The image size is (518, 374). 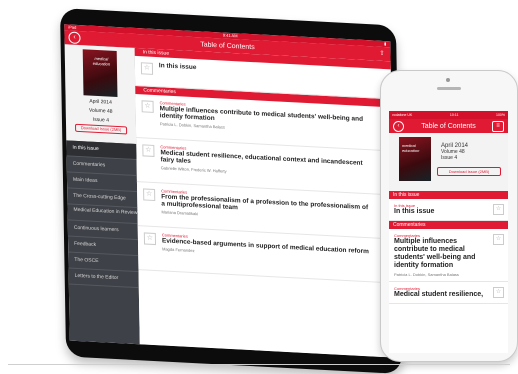 What do you see at coordinates (259, 364) in the screenshot?
I see `divider-line` at bounding box center [259, 364].